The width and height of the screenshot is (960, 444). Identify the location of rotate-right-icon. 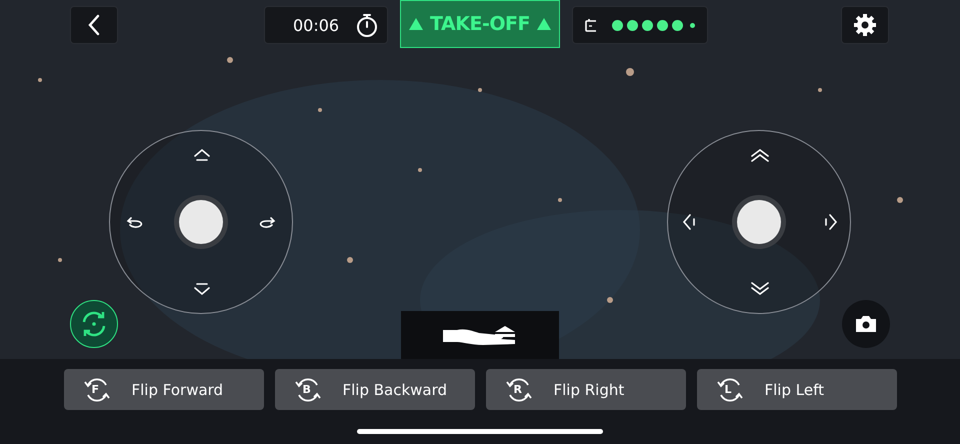
(267, 222).